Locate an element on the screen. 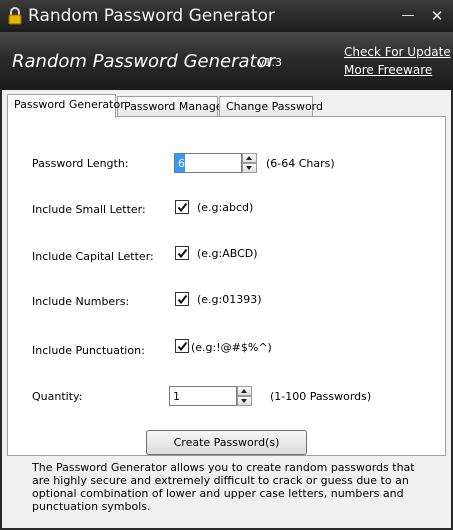  small-letter-hint: (e.g:abcd) is located at coordinates (225, 207).